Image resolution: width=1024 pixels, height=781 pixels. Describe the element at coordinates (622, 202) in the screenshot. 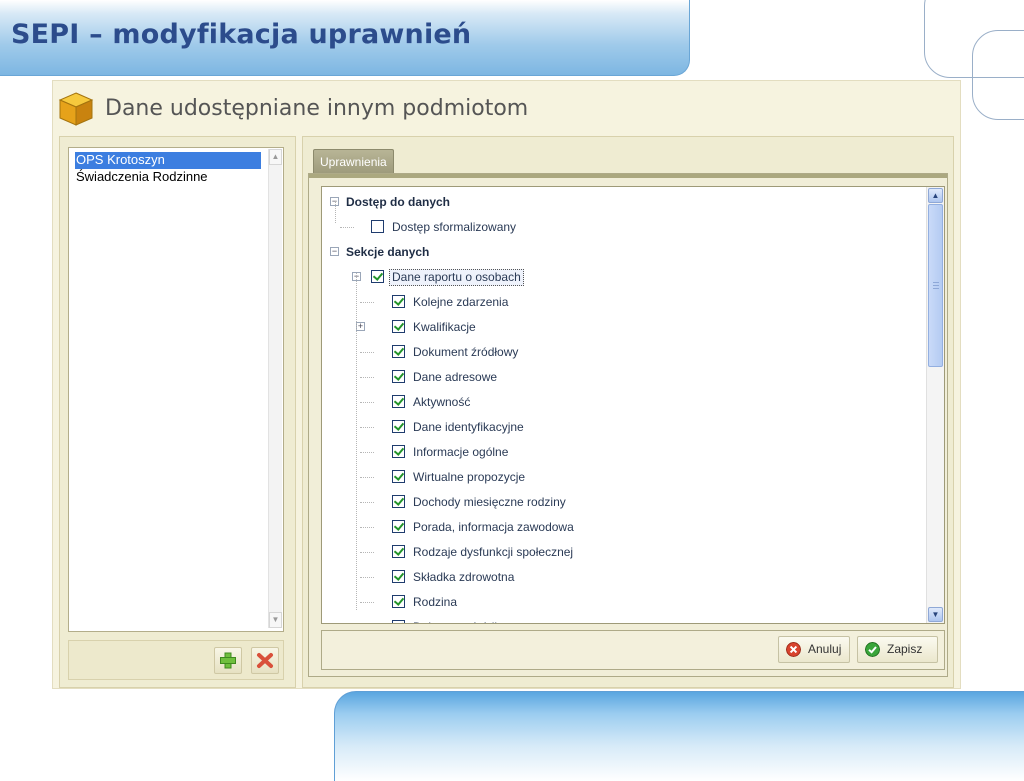

I see `tree-row: − Dostęp do danych` at that location.